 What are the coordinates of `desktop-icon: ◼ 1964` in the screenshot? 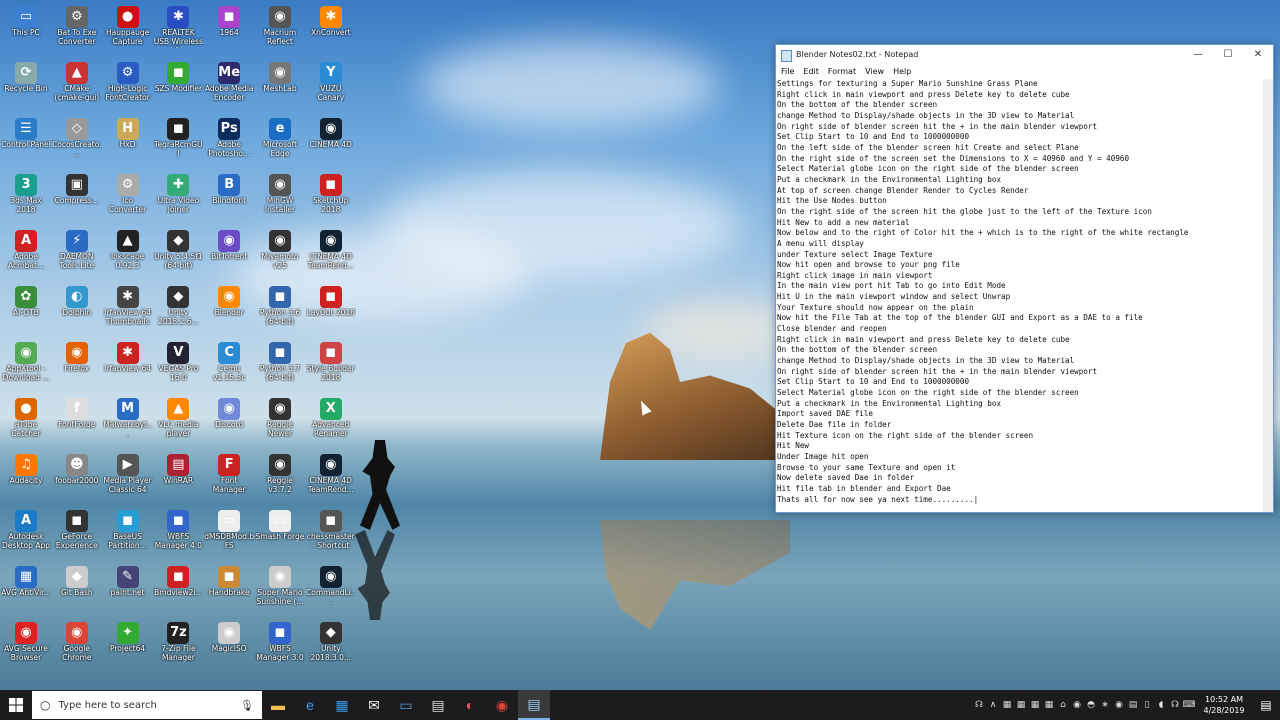 It's located at (229, 32).